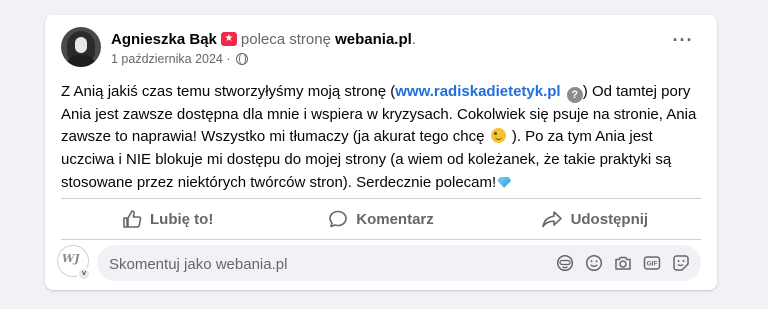 The height and width of the screenshot is (309, 768). What do you see at coordinates (132, 219) in the screenshot?
I see `thumbs-up-icon` at bounding box center [132, 219].